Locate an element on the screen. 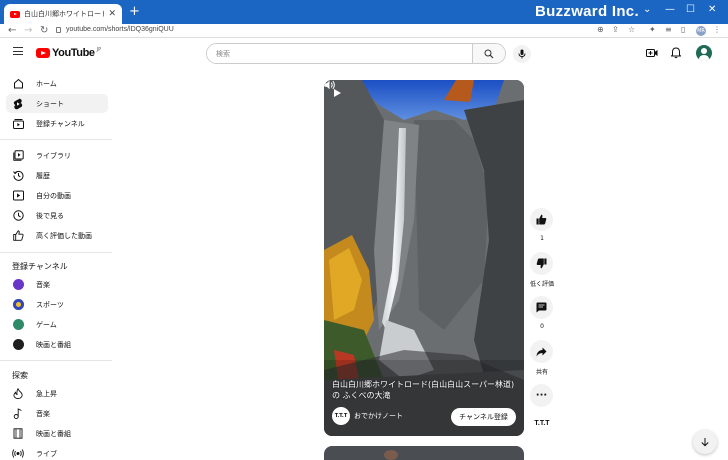 The image size is (728, 460). sidebar-item-music: 音楽 is located at coordinates (57, 413).